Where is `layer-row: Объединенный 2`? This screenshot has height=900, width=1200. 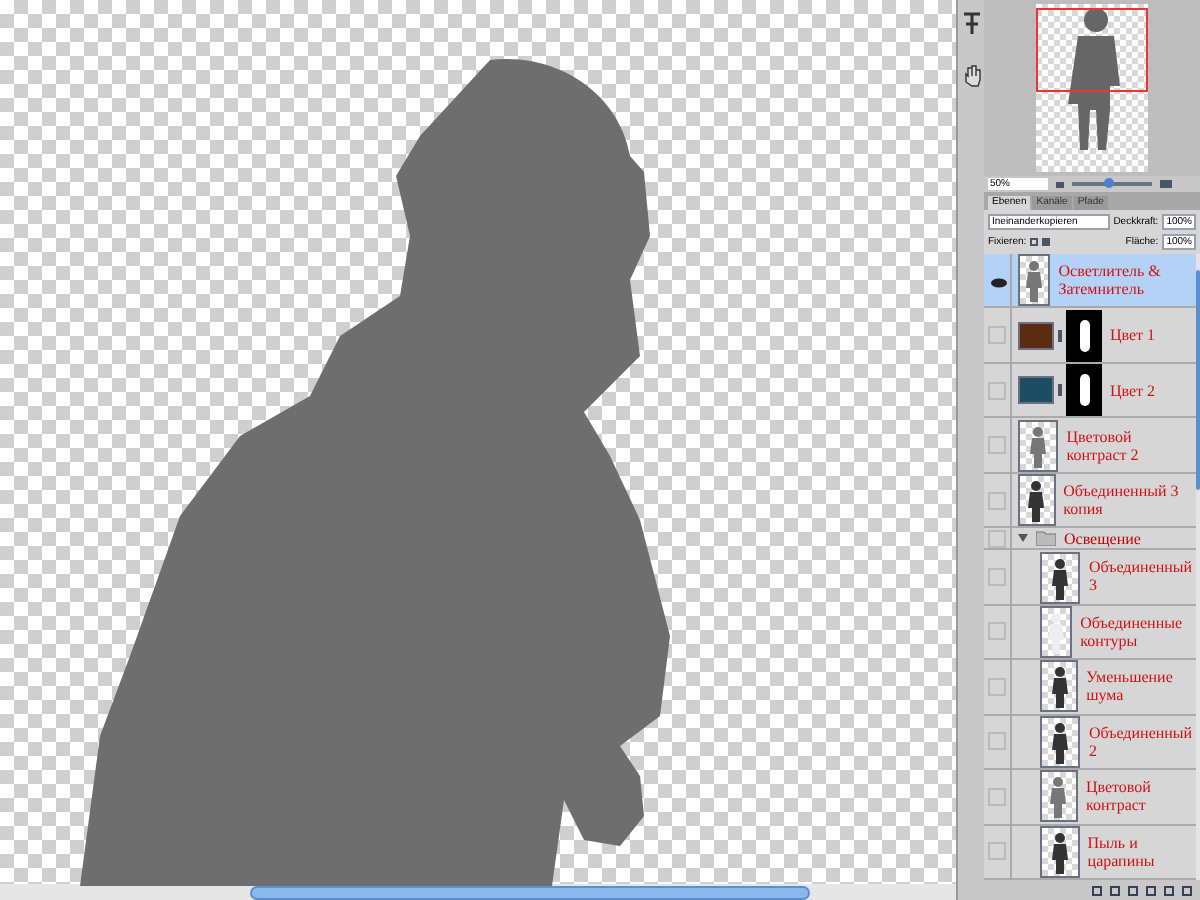 layer-row: Объединенный 2 is located at coordinates (1090, 743).